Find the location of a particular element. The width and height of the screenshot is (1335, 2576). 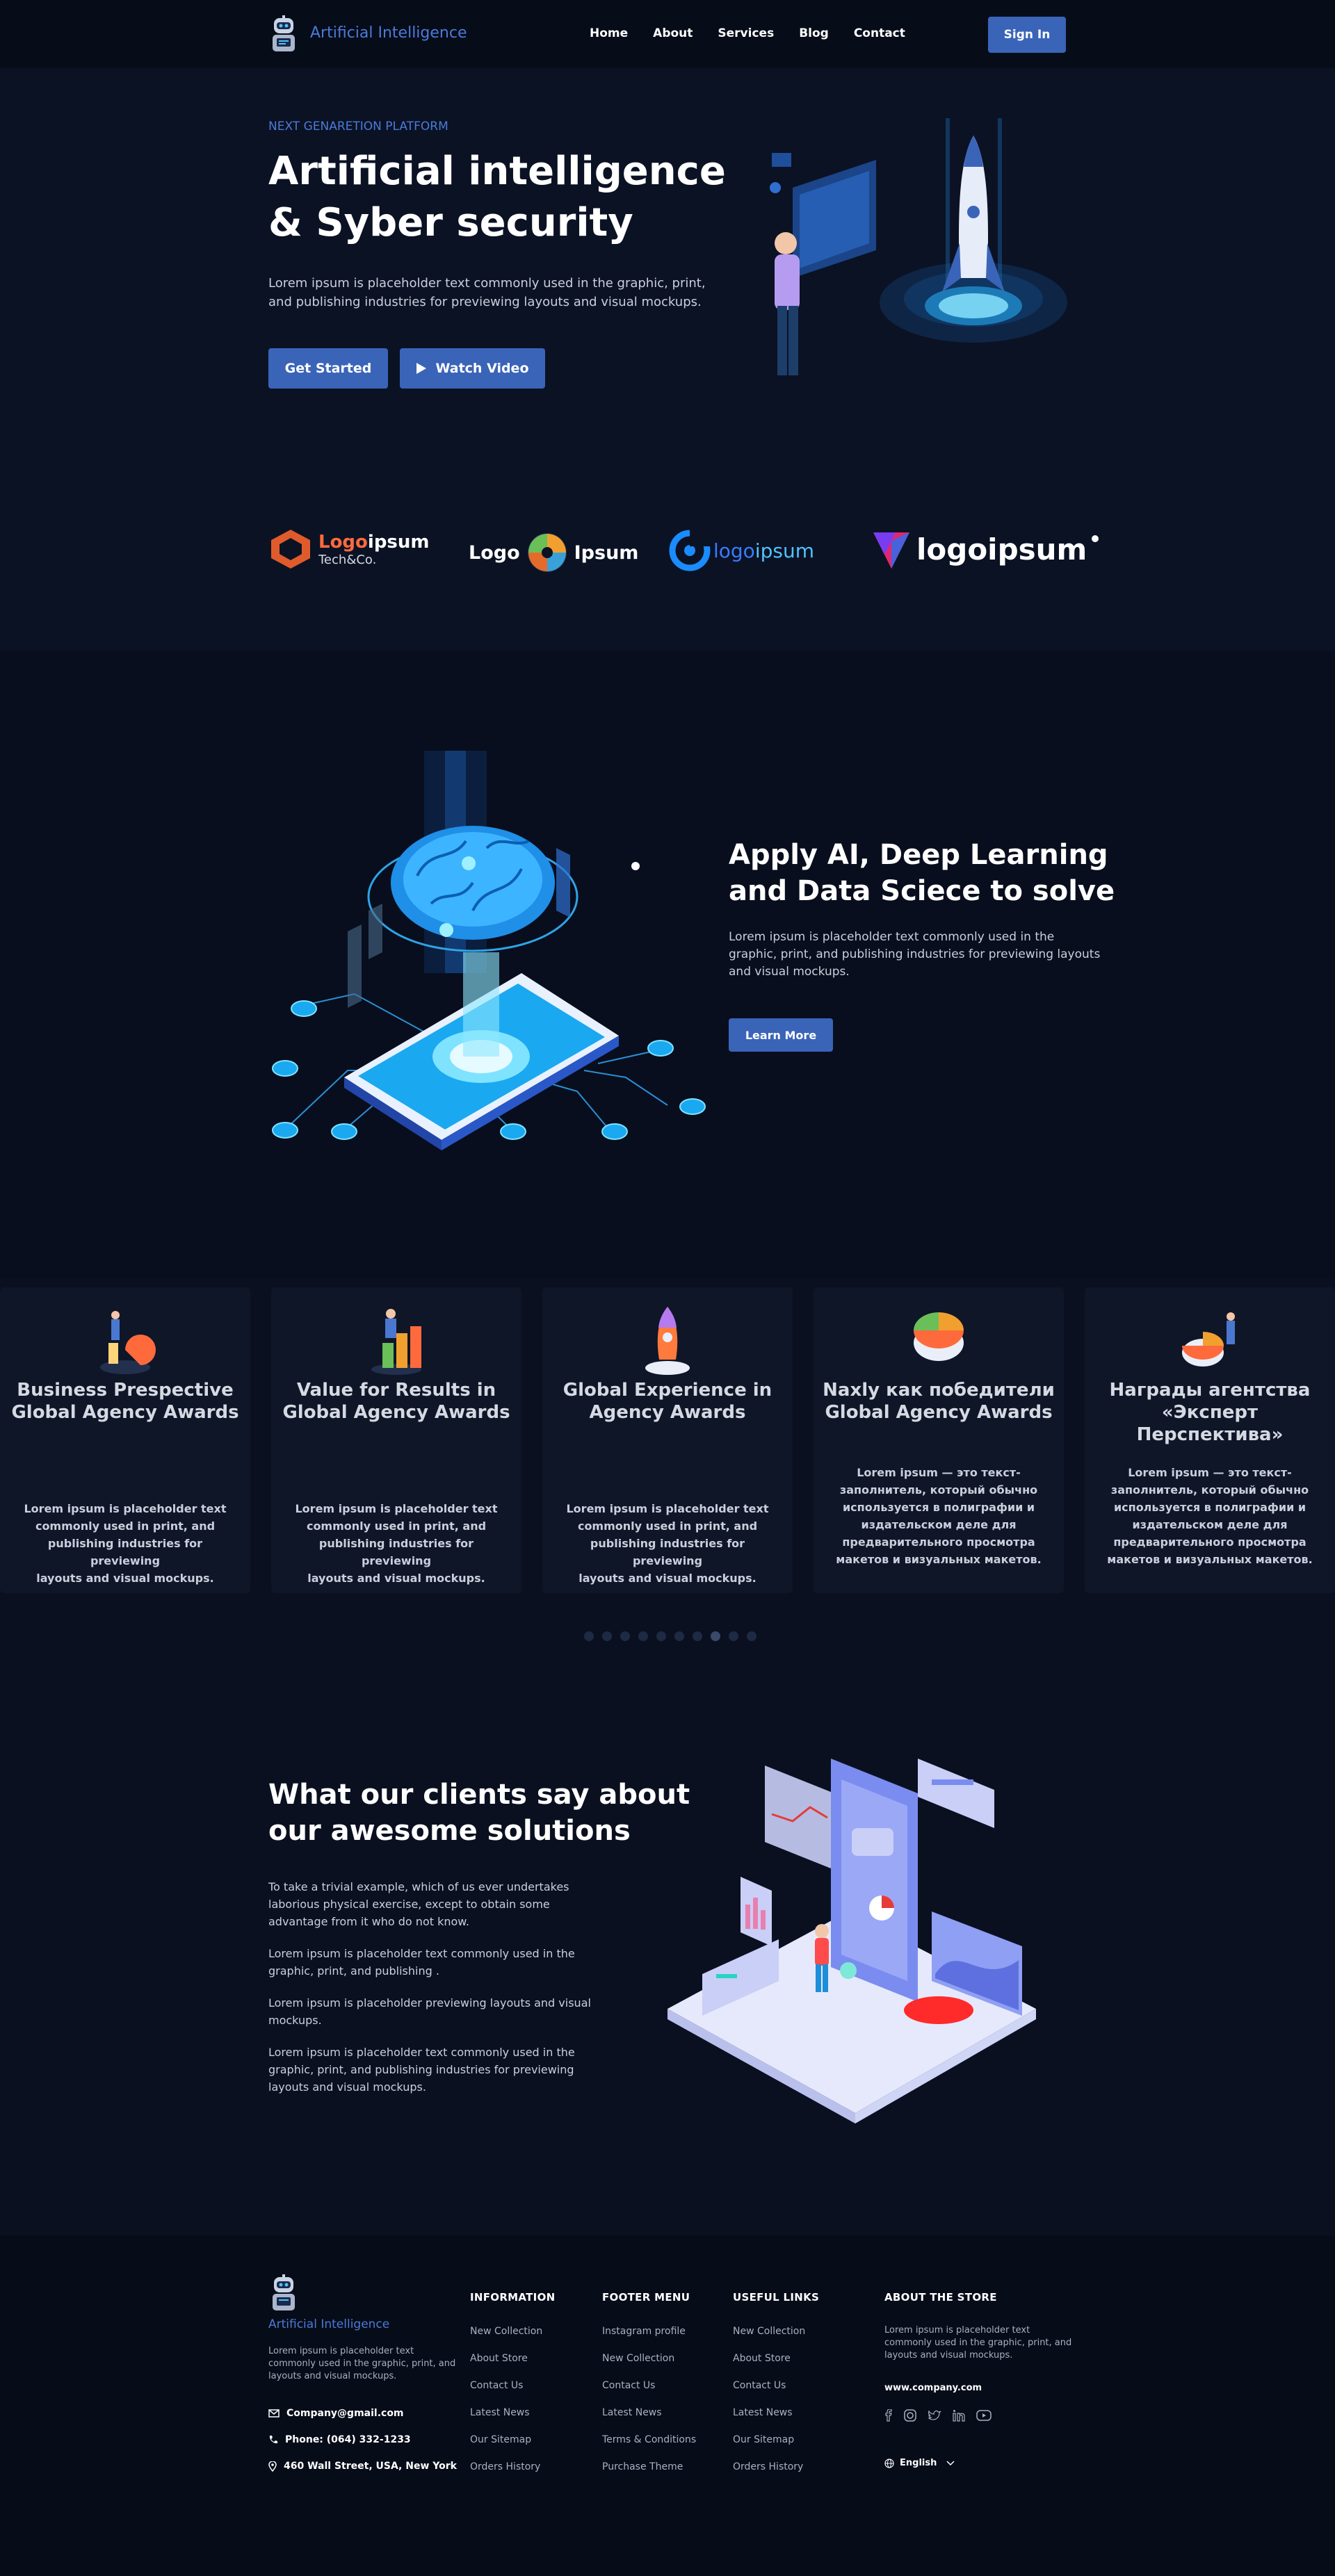

footer-link: Terms & Conditions is located at coordinates (649, 2439).